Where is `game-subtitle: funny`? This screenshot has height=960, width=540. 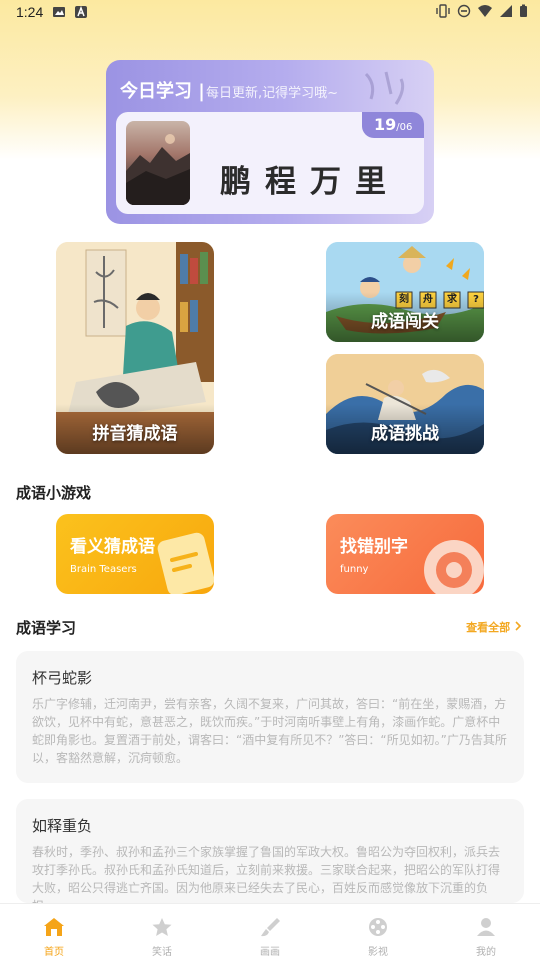
game-subtitle: funny is located at coordinates (354, 569).